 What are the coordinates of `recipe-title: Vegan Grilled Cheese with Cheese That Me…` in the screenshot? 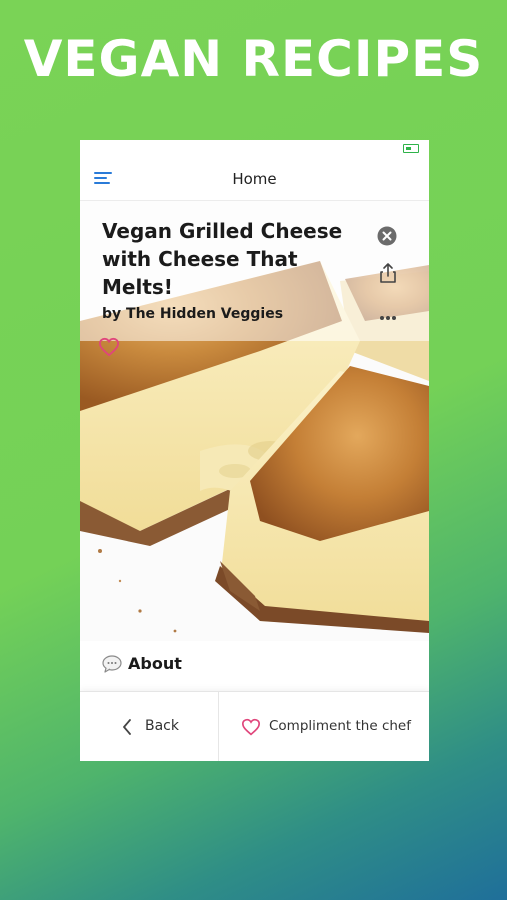 It's located at (222, 259).